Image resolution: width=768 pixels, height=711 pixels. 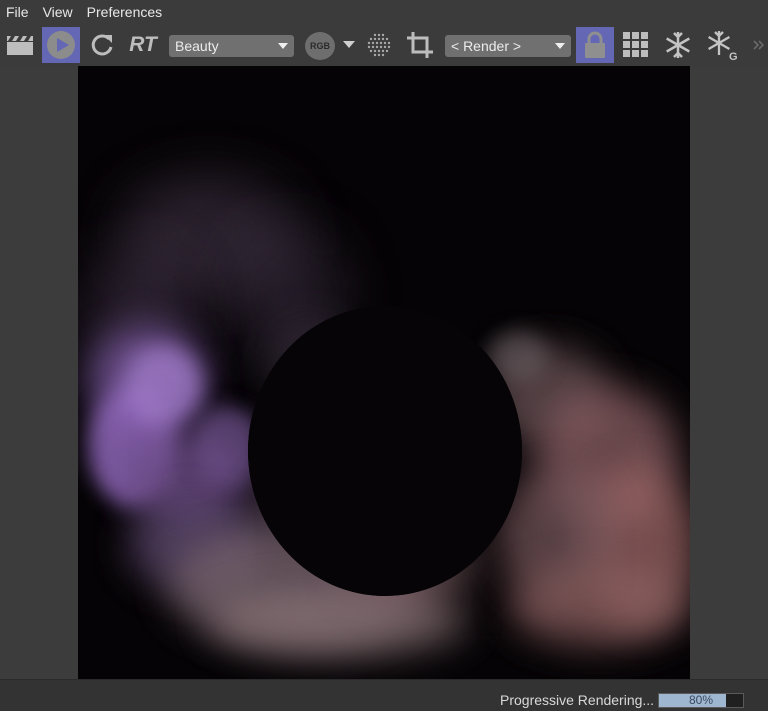 What do you see at coordinates (18, 12) in the screenshot?
I see `menu-file: File` at bounding box center [18, 12].